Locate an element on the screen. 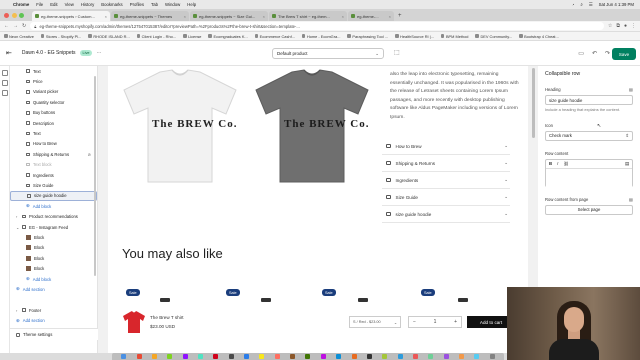  wifi-icon: ◔ is located at coordinates (573, 4).